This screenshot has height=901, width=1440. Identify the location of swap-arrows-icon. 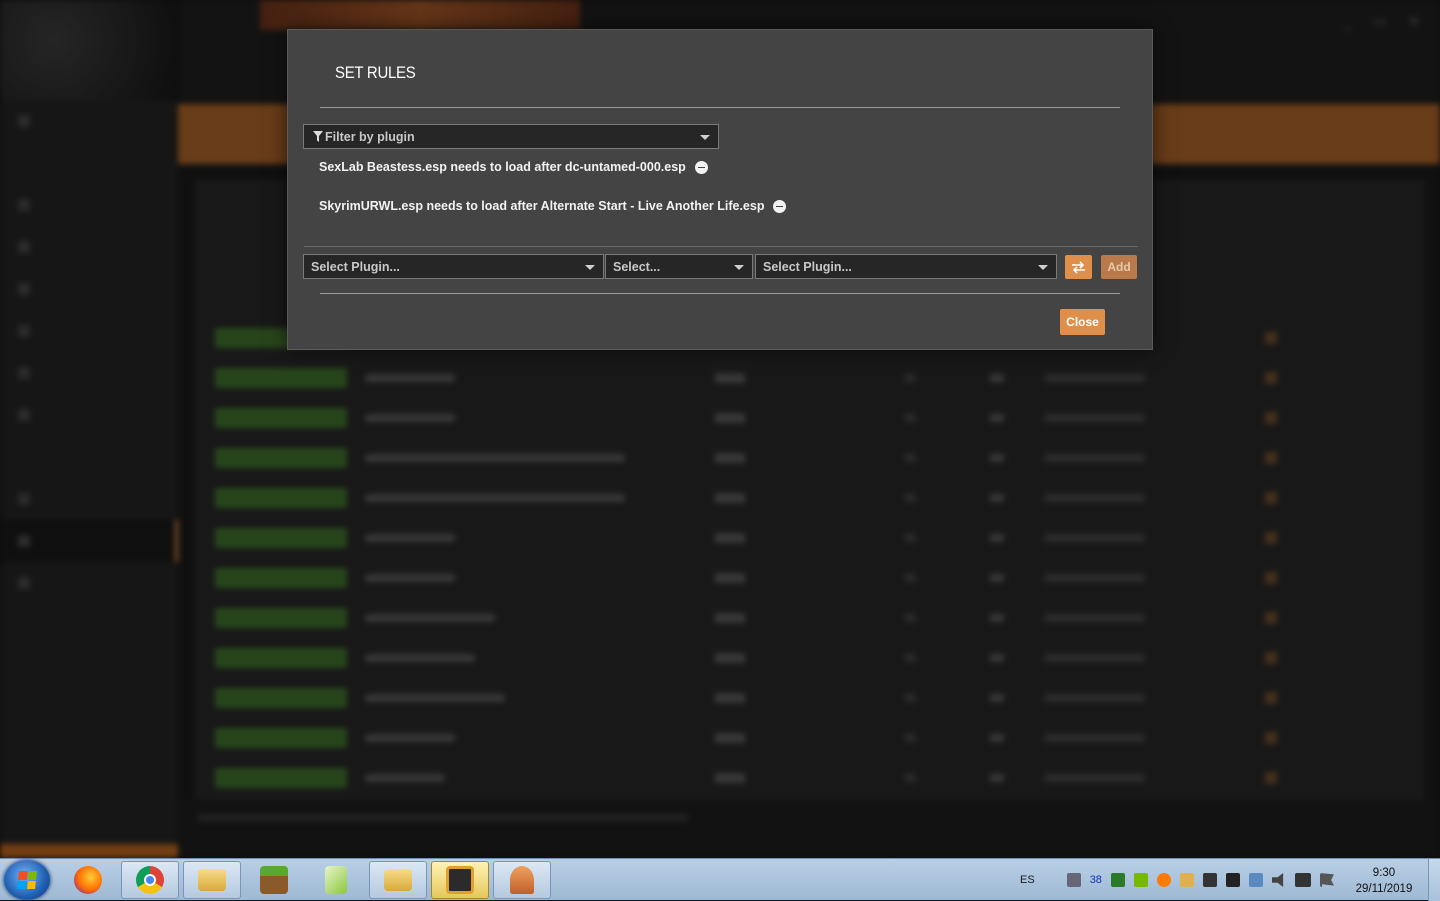
(1078, 267).